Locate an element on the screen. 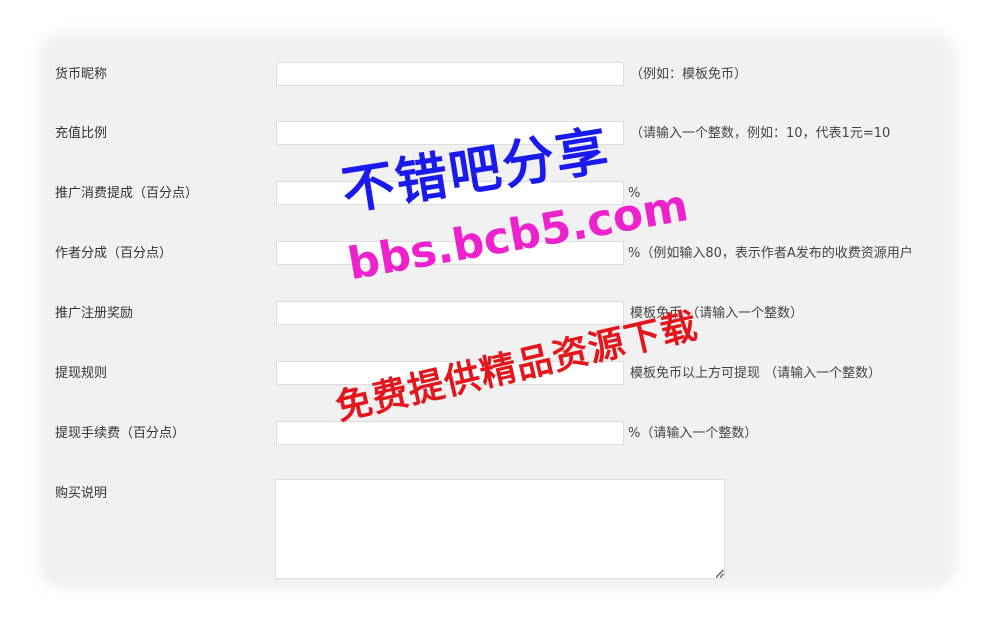 Image resolution: width=1000 pixels, height=623 pixels. form-row-withdraw-fee: 提现手续费（百分点） %（请输入一个整数） is located at coordinates (497, 451).